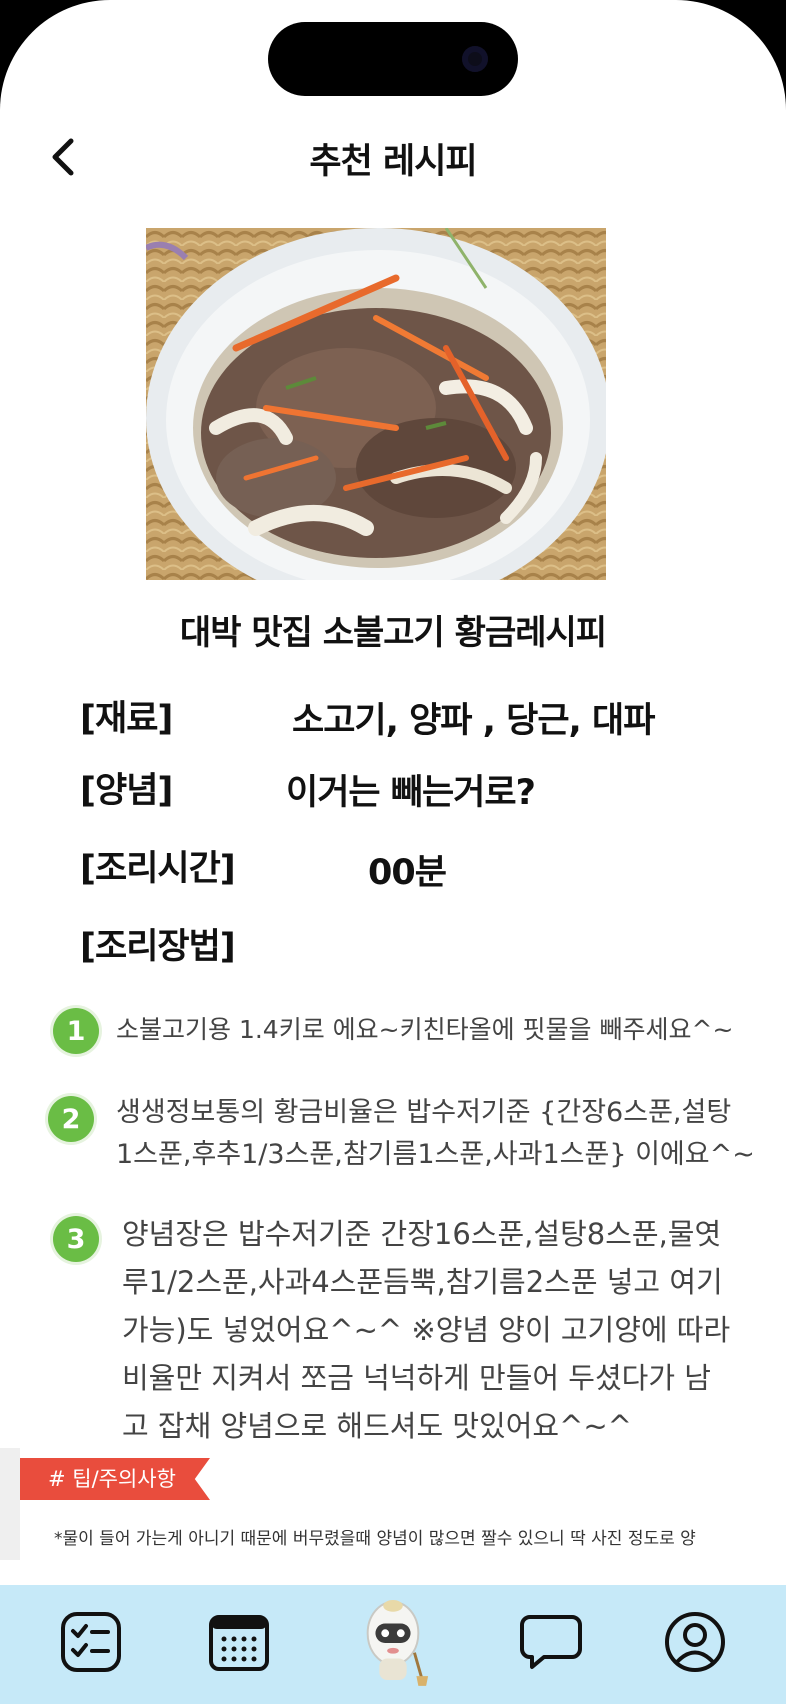 The image size is (786, 1704). I want to click on nav-calendar, so click(239, 1642).